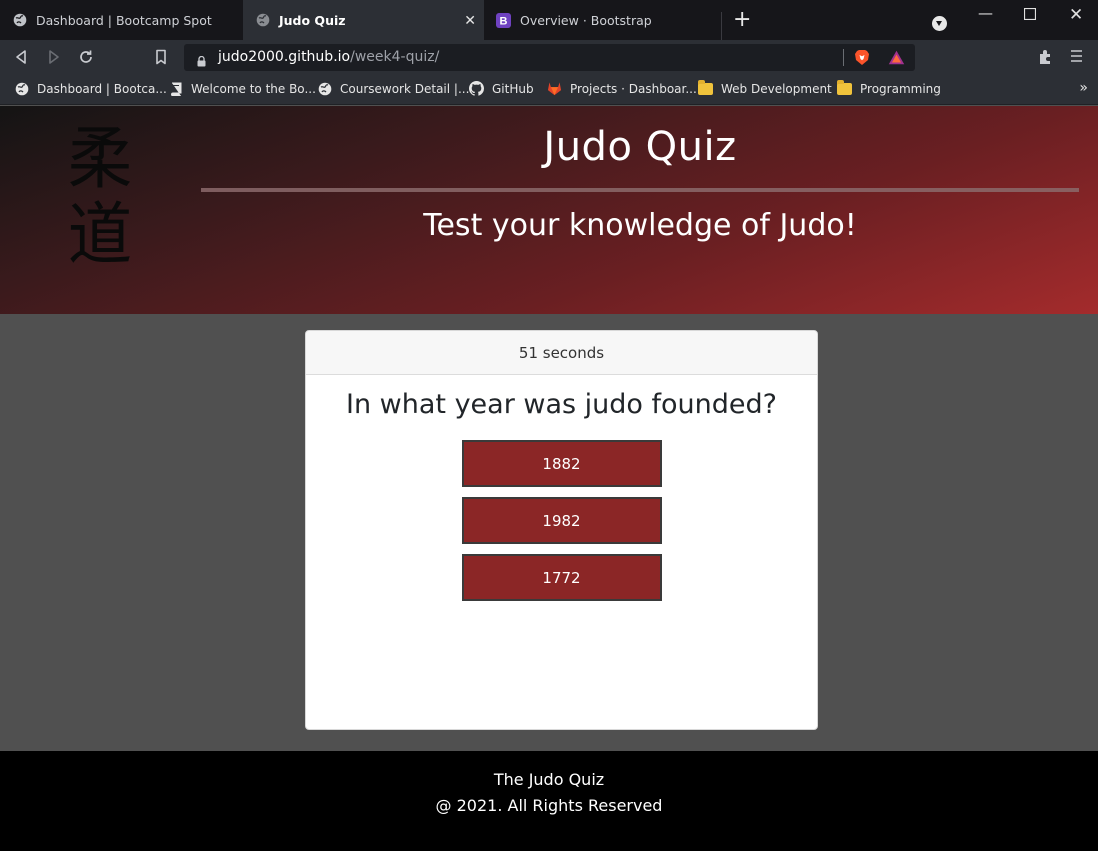  Describe the element at coordinates (1045, 59) in the screenshot. I see `extensions-icon` at that location.